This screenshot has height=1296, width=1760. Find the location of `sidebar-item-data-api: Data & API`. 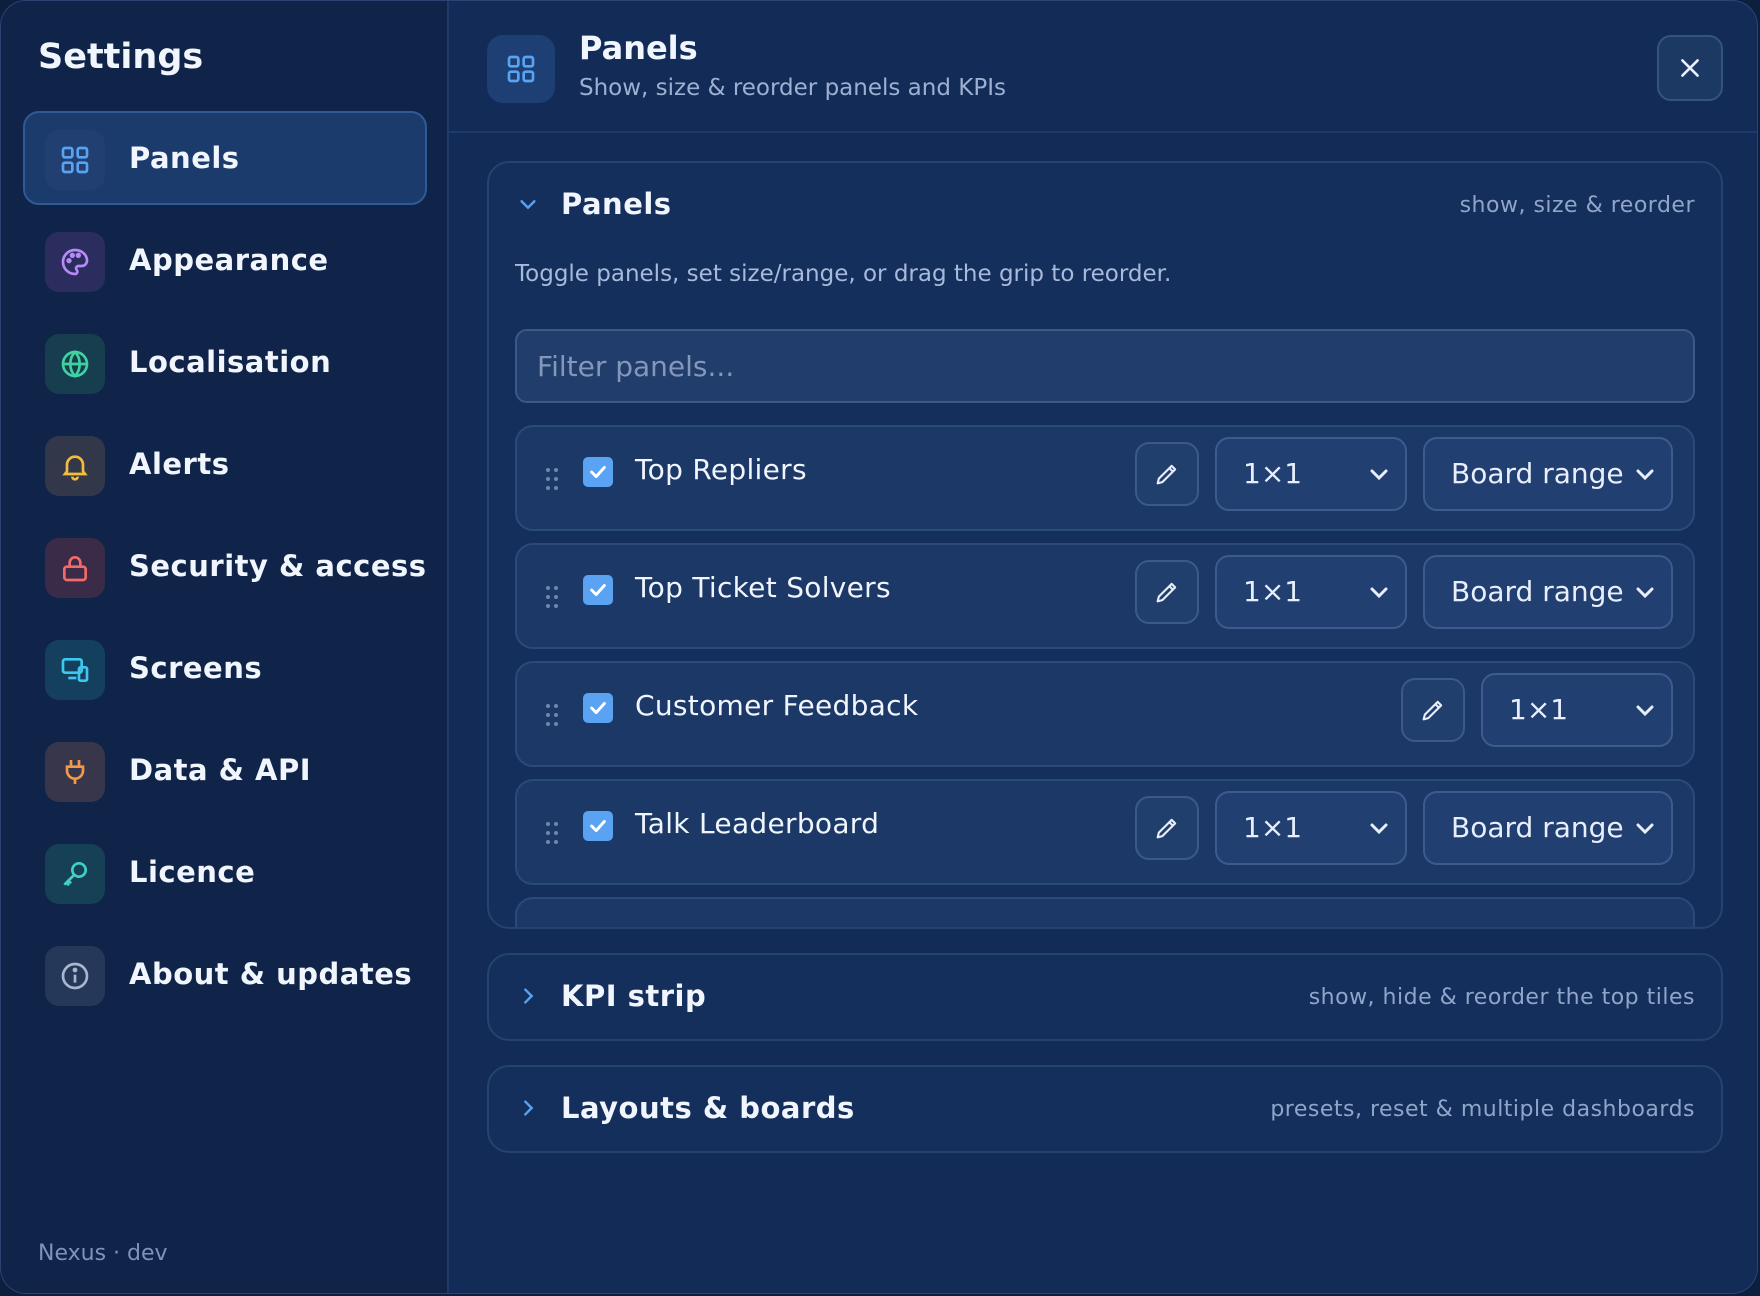

sidebar-item-data-api: Data & API is located at coordinates (225, 770).